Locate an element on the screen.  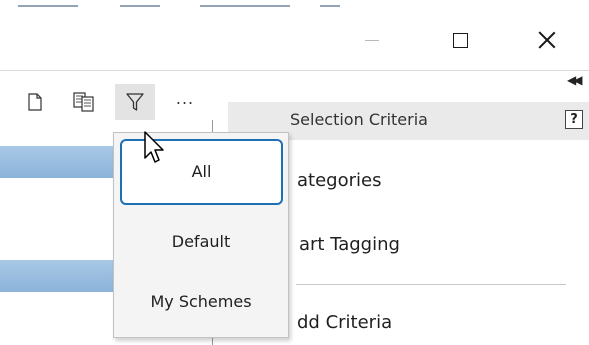
help-button: ? is located at coordinates (574, 119).